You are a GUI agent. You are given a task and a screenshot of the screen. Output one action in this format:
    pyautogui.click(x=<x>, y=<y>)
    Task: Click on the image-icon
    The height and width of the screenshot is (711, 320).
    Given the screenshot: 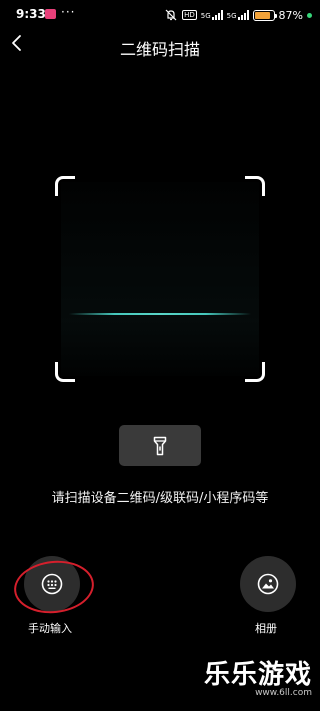 What is the action you would take?
    pyautogui.click(x=268, y=584)
    